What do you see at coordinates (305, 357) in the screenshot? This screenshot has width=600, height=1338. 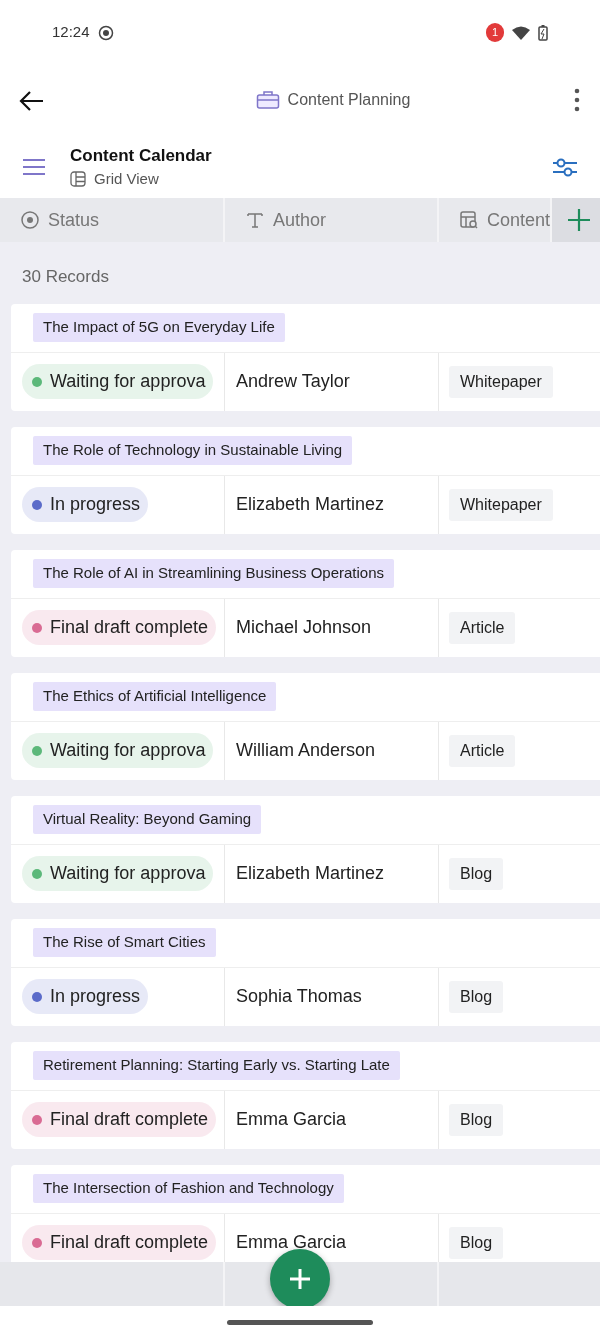 I see `record-card: The Impact of 5G on Everyday Life Waiting for approva Andrew Taylor Whitepaper` at bounding box center [305, 357].